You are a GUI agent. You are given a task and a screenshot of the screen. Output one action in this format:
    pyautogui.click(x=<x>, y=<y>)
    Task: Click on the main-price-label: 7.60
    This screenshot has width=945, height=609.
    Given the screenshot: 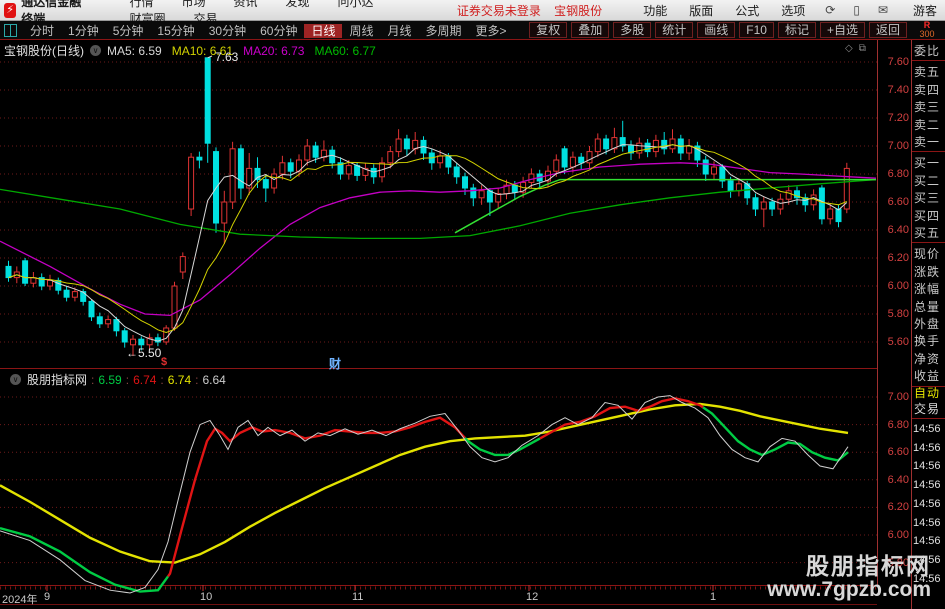 What is the action you would take?
    pyautogui.click(x=898, y=62)
    